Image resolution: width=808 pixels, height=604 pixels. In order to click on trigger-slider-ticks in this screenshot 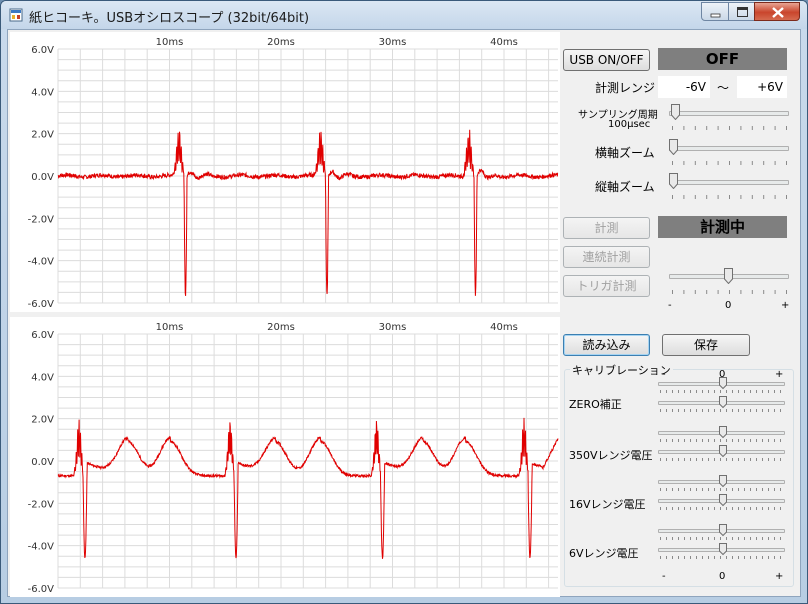, I will do `click(729, 292)`.